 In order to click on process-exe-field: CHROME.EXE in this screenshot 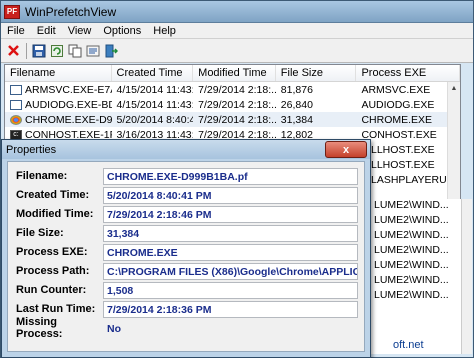, I will do `click(230, 252)`.